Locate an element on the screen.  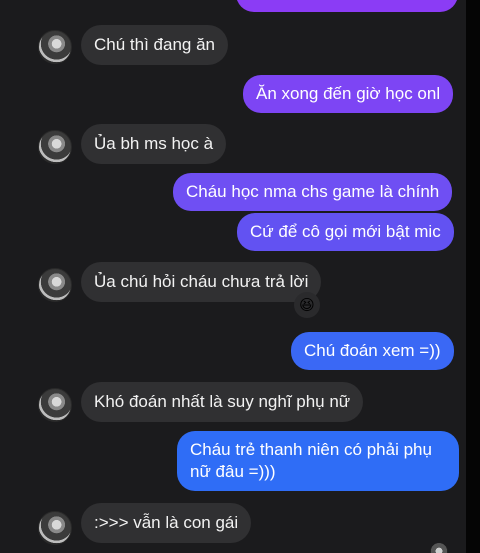
message-line: Cháu trẻ thanh niên có phải phụ is located at coordinates (311, 449).